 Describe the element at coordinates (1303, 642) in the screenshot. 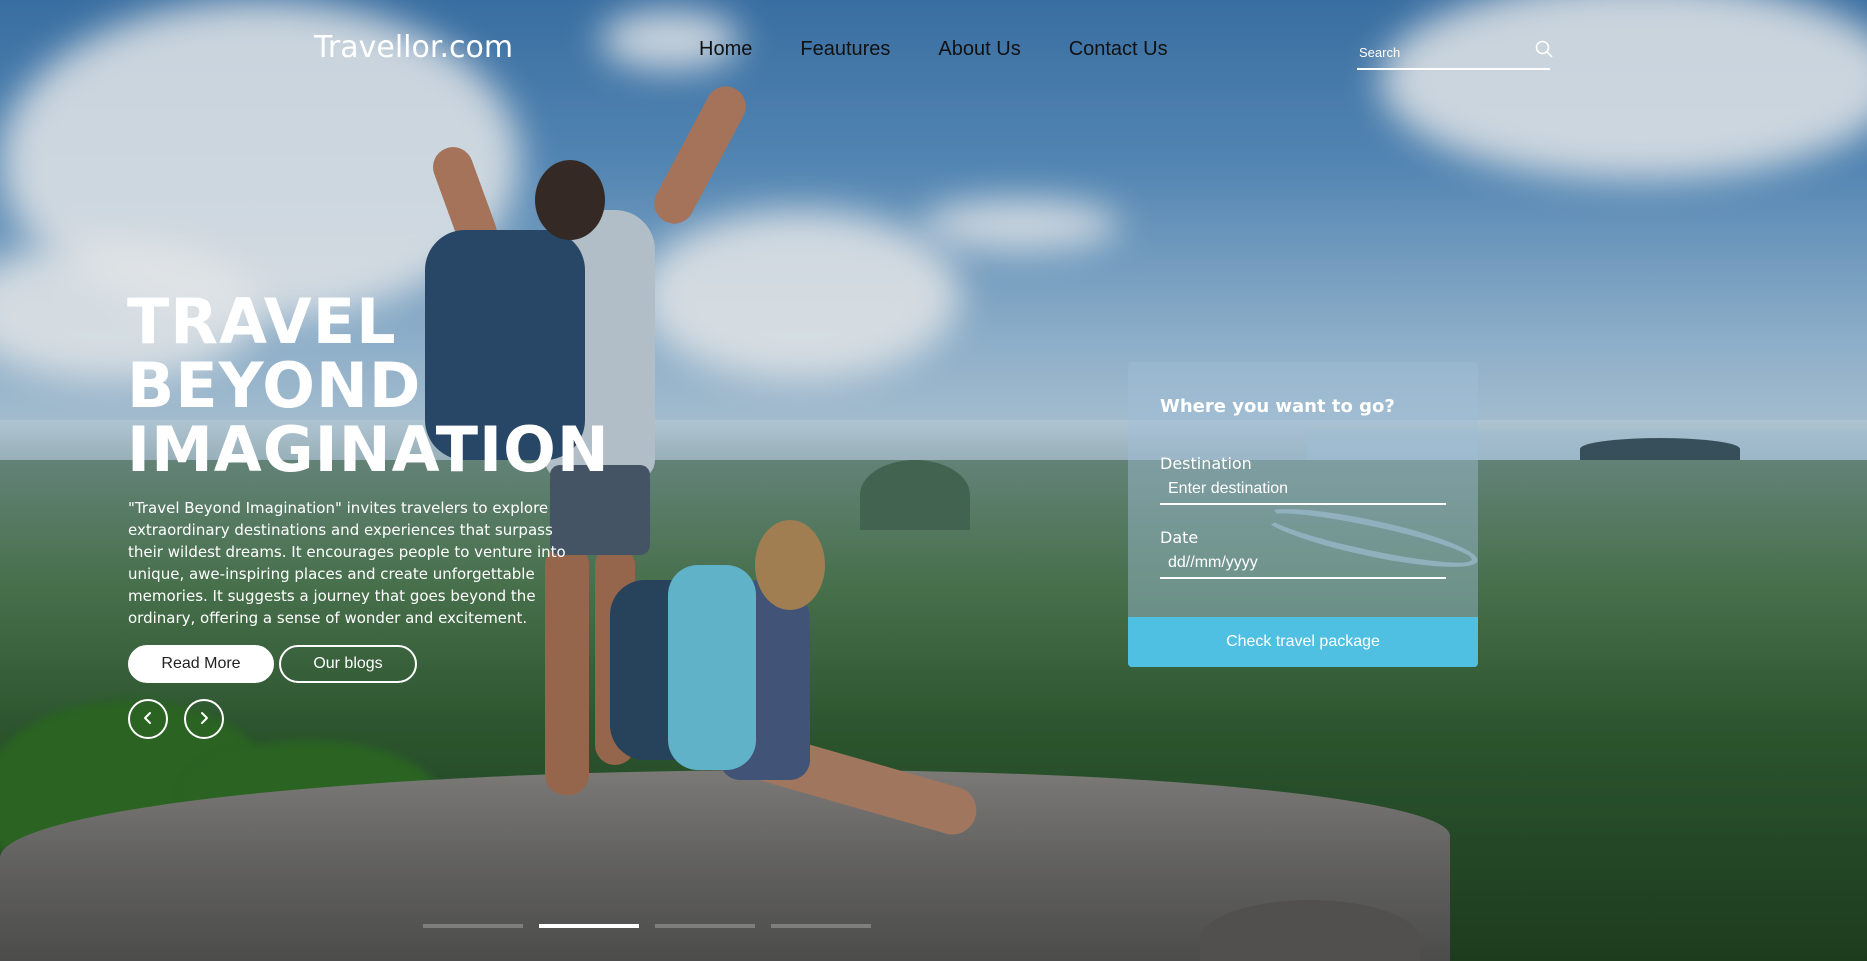

I see `check-travel-package-button: Check travel package` at that location.